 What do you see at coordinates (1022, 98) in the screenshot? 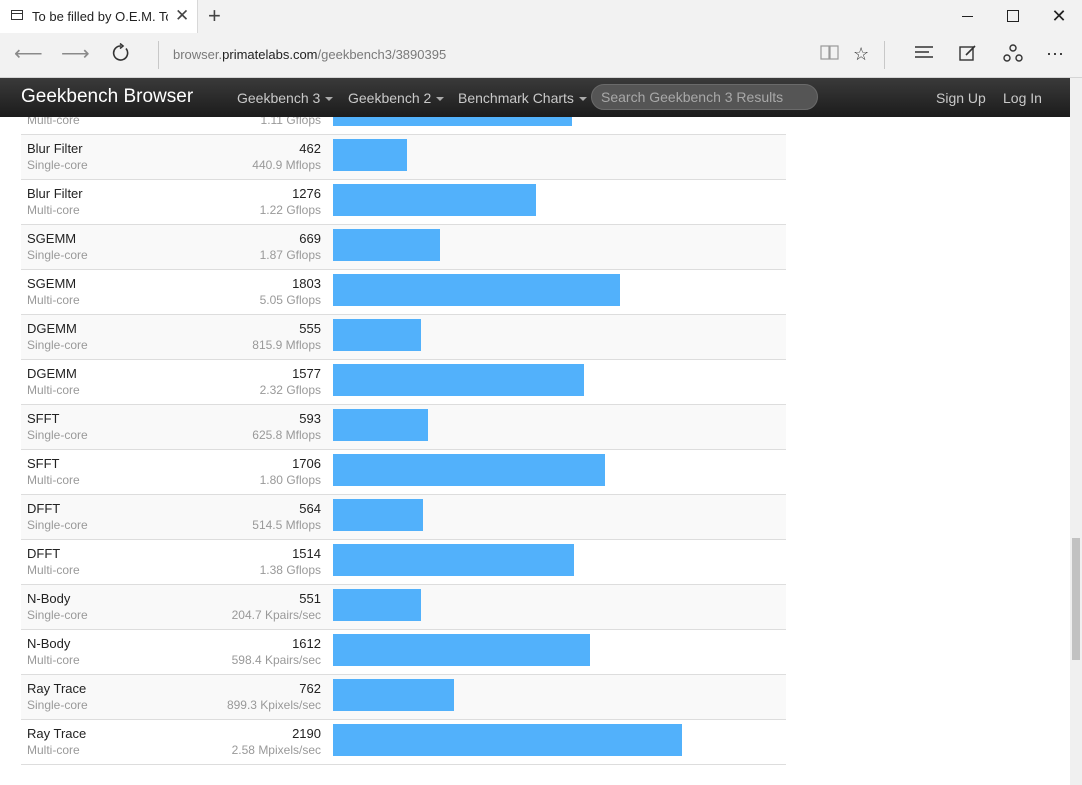
I see `log-in-link: Log In` at bounding box center [1022, 98].